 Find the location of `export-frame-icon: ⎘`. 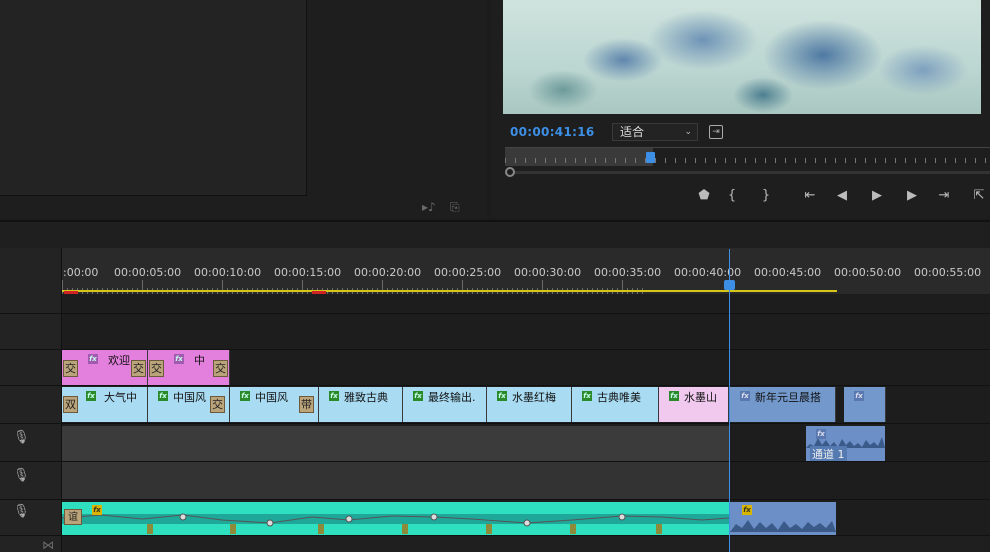

export-frame-icon: ⎘ is located at coordinates (455, 207).